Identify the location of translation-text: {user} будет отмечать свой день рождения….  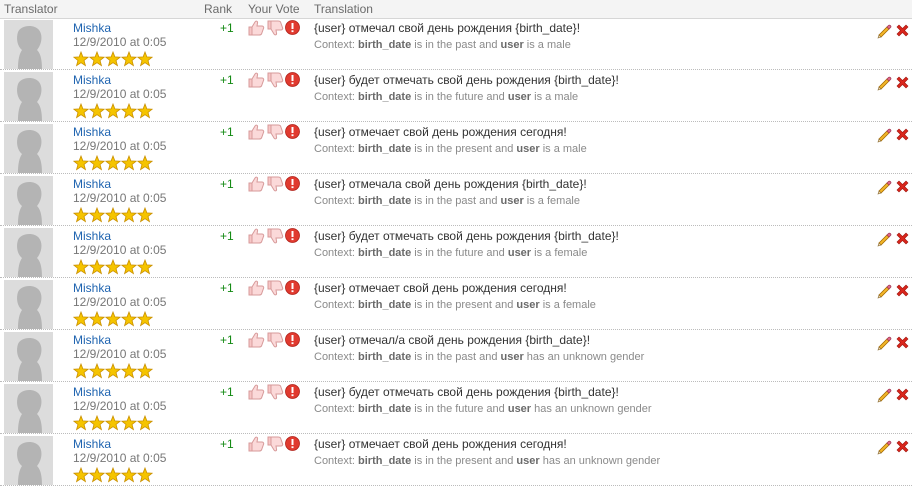
(466, 80).